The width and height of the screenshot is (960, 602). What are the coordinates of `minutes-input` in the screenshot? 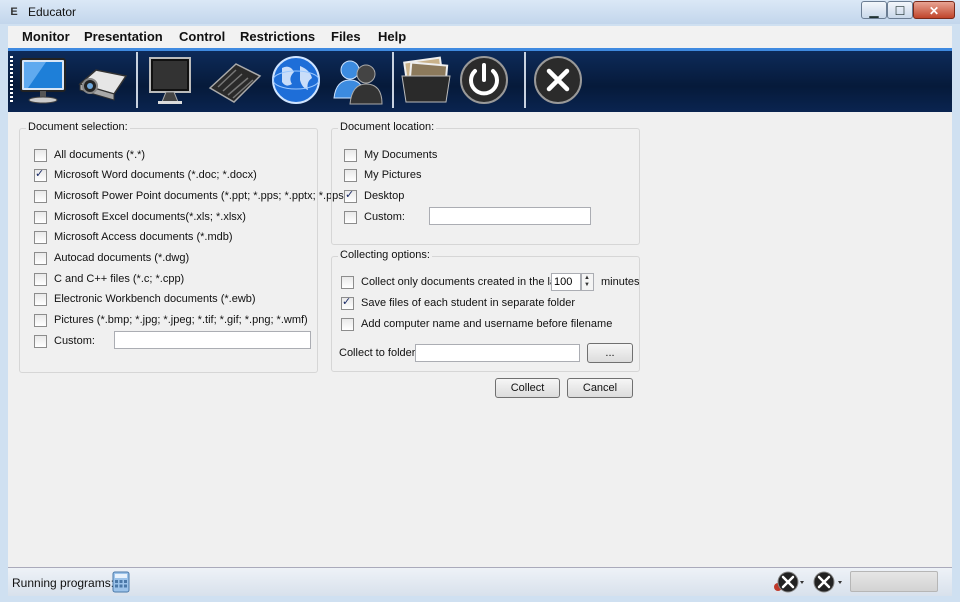 It's located at (566, 282).